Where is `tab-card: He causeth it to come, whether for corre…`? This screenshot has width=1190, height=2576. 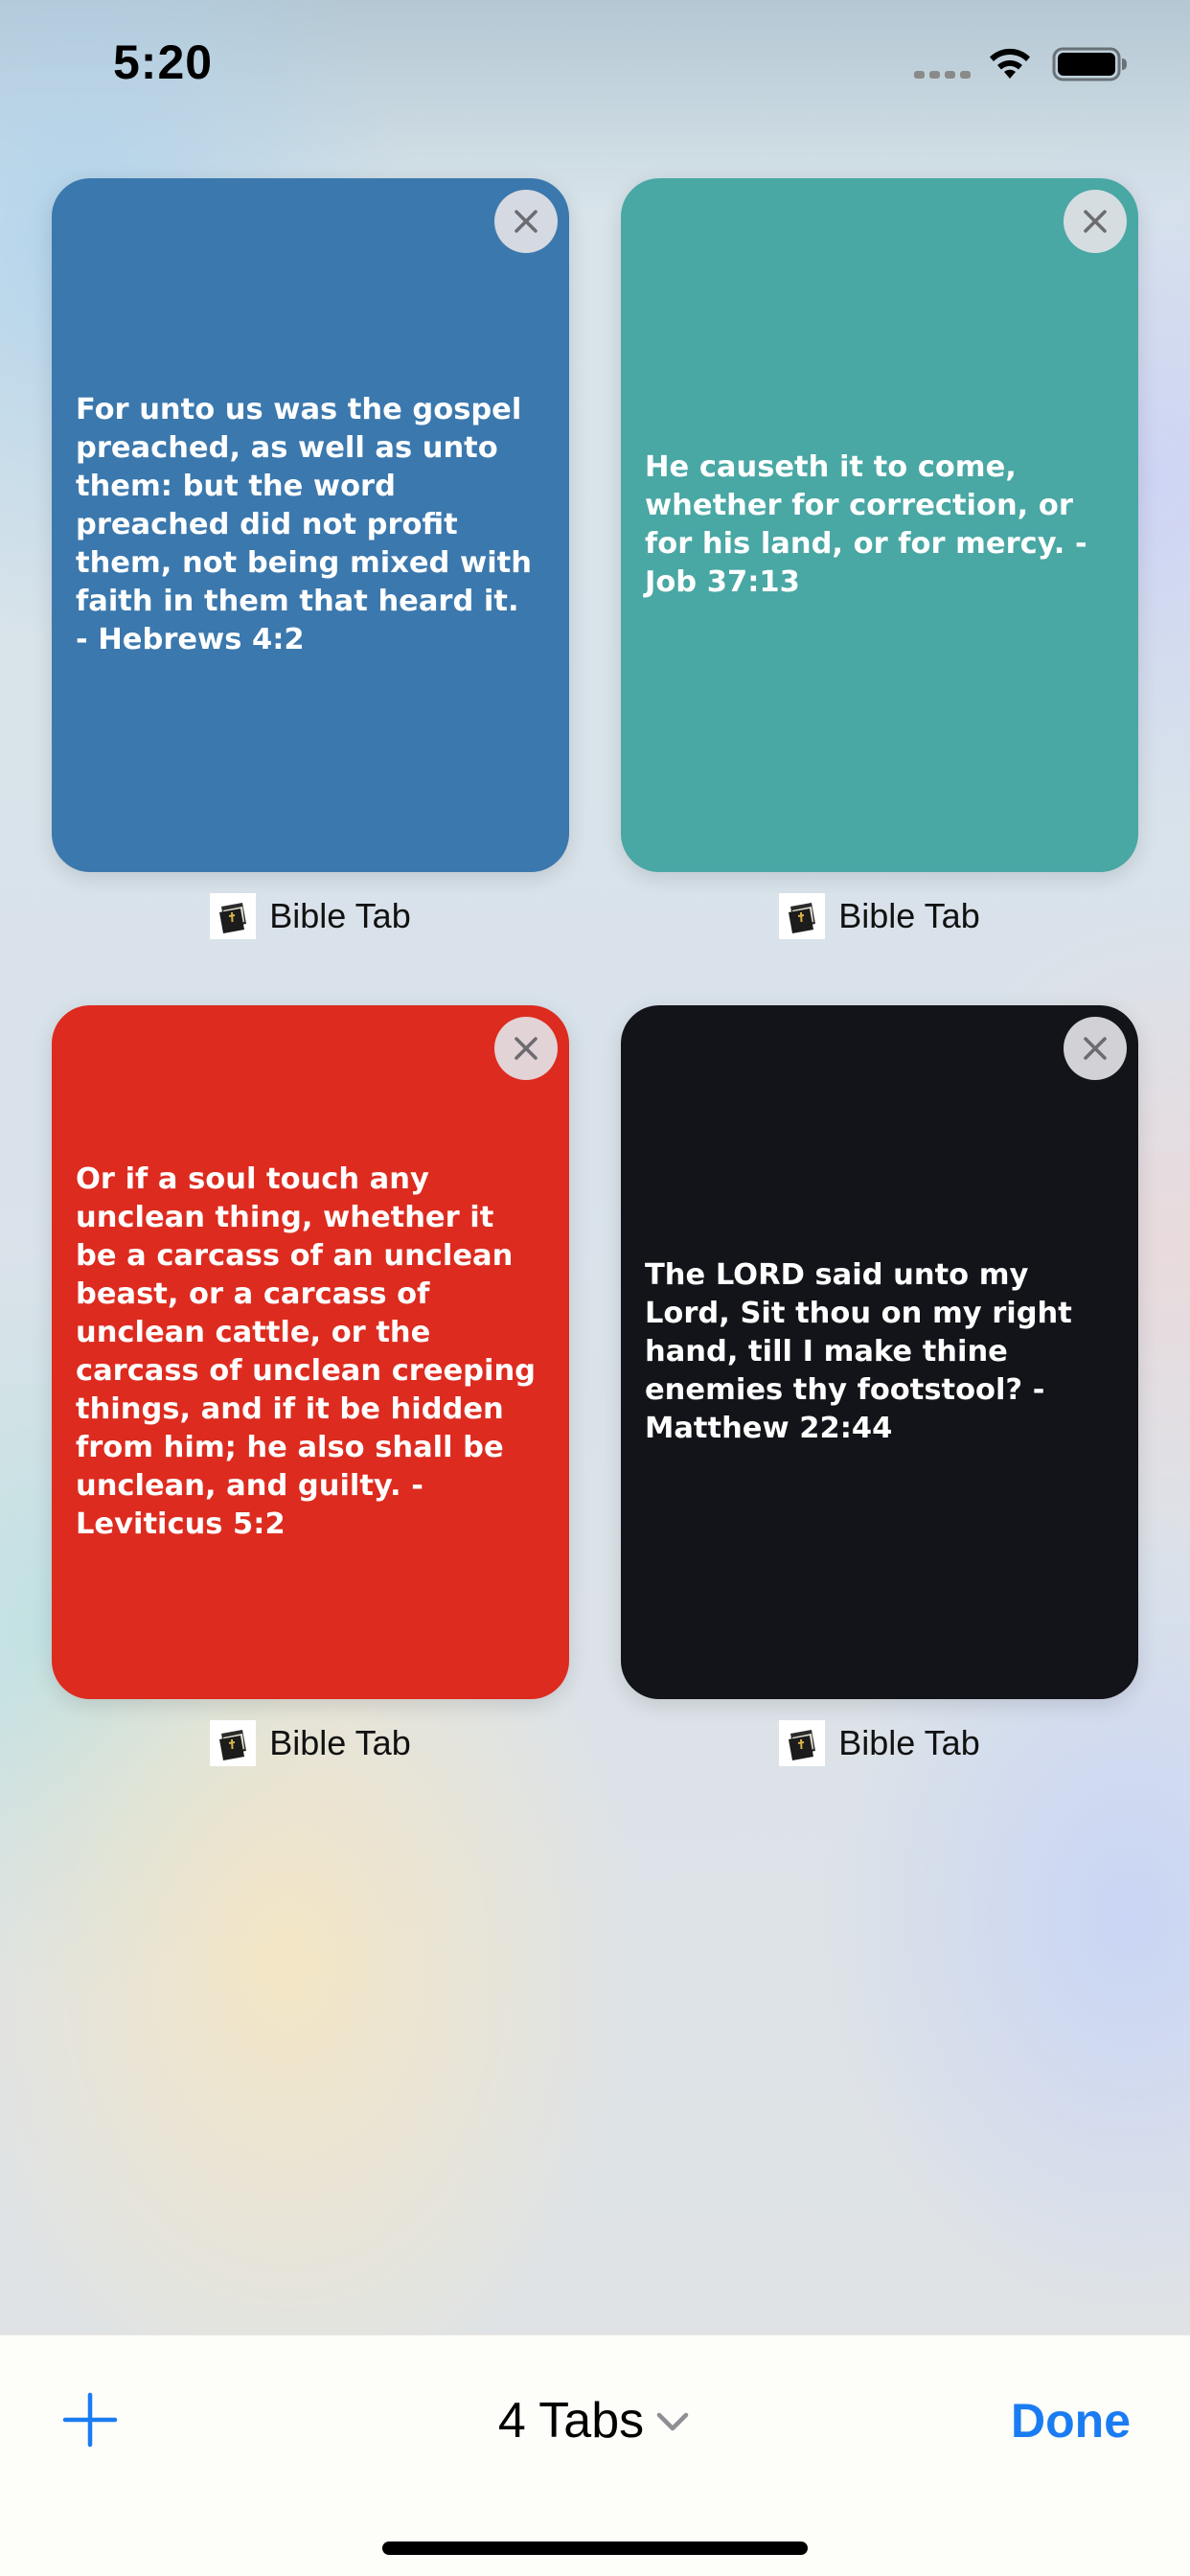
tab-card: He causeth it to come, whether for corre… is located at coordinates (880, 525).